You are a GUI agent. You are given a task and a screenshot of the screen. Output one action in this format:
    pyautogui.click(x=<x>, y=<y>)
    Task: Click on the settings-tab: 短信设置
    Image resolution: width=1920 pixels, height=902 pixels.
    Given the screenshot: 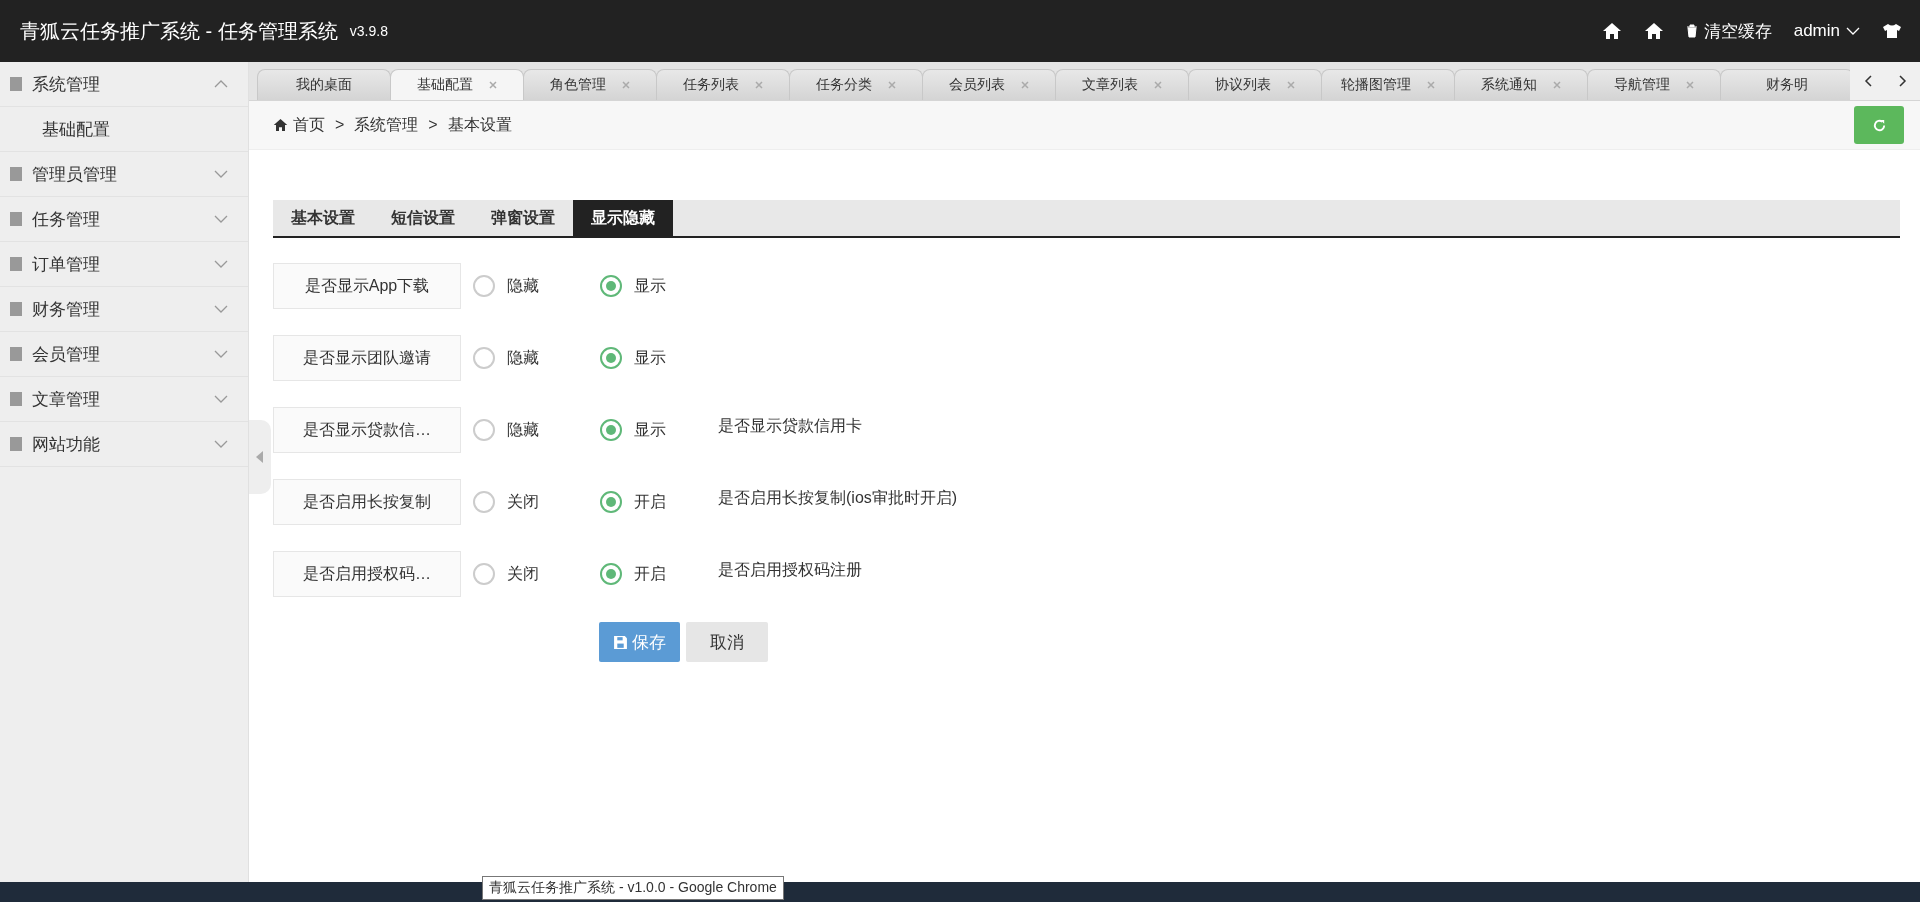 What is the action you would take?
    pyautogui.click(x=423, y=218)
    